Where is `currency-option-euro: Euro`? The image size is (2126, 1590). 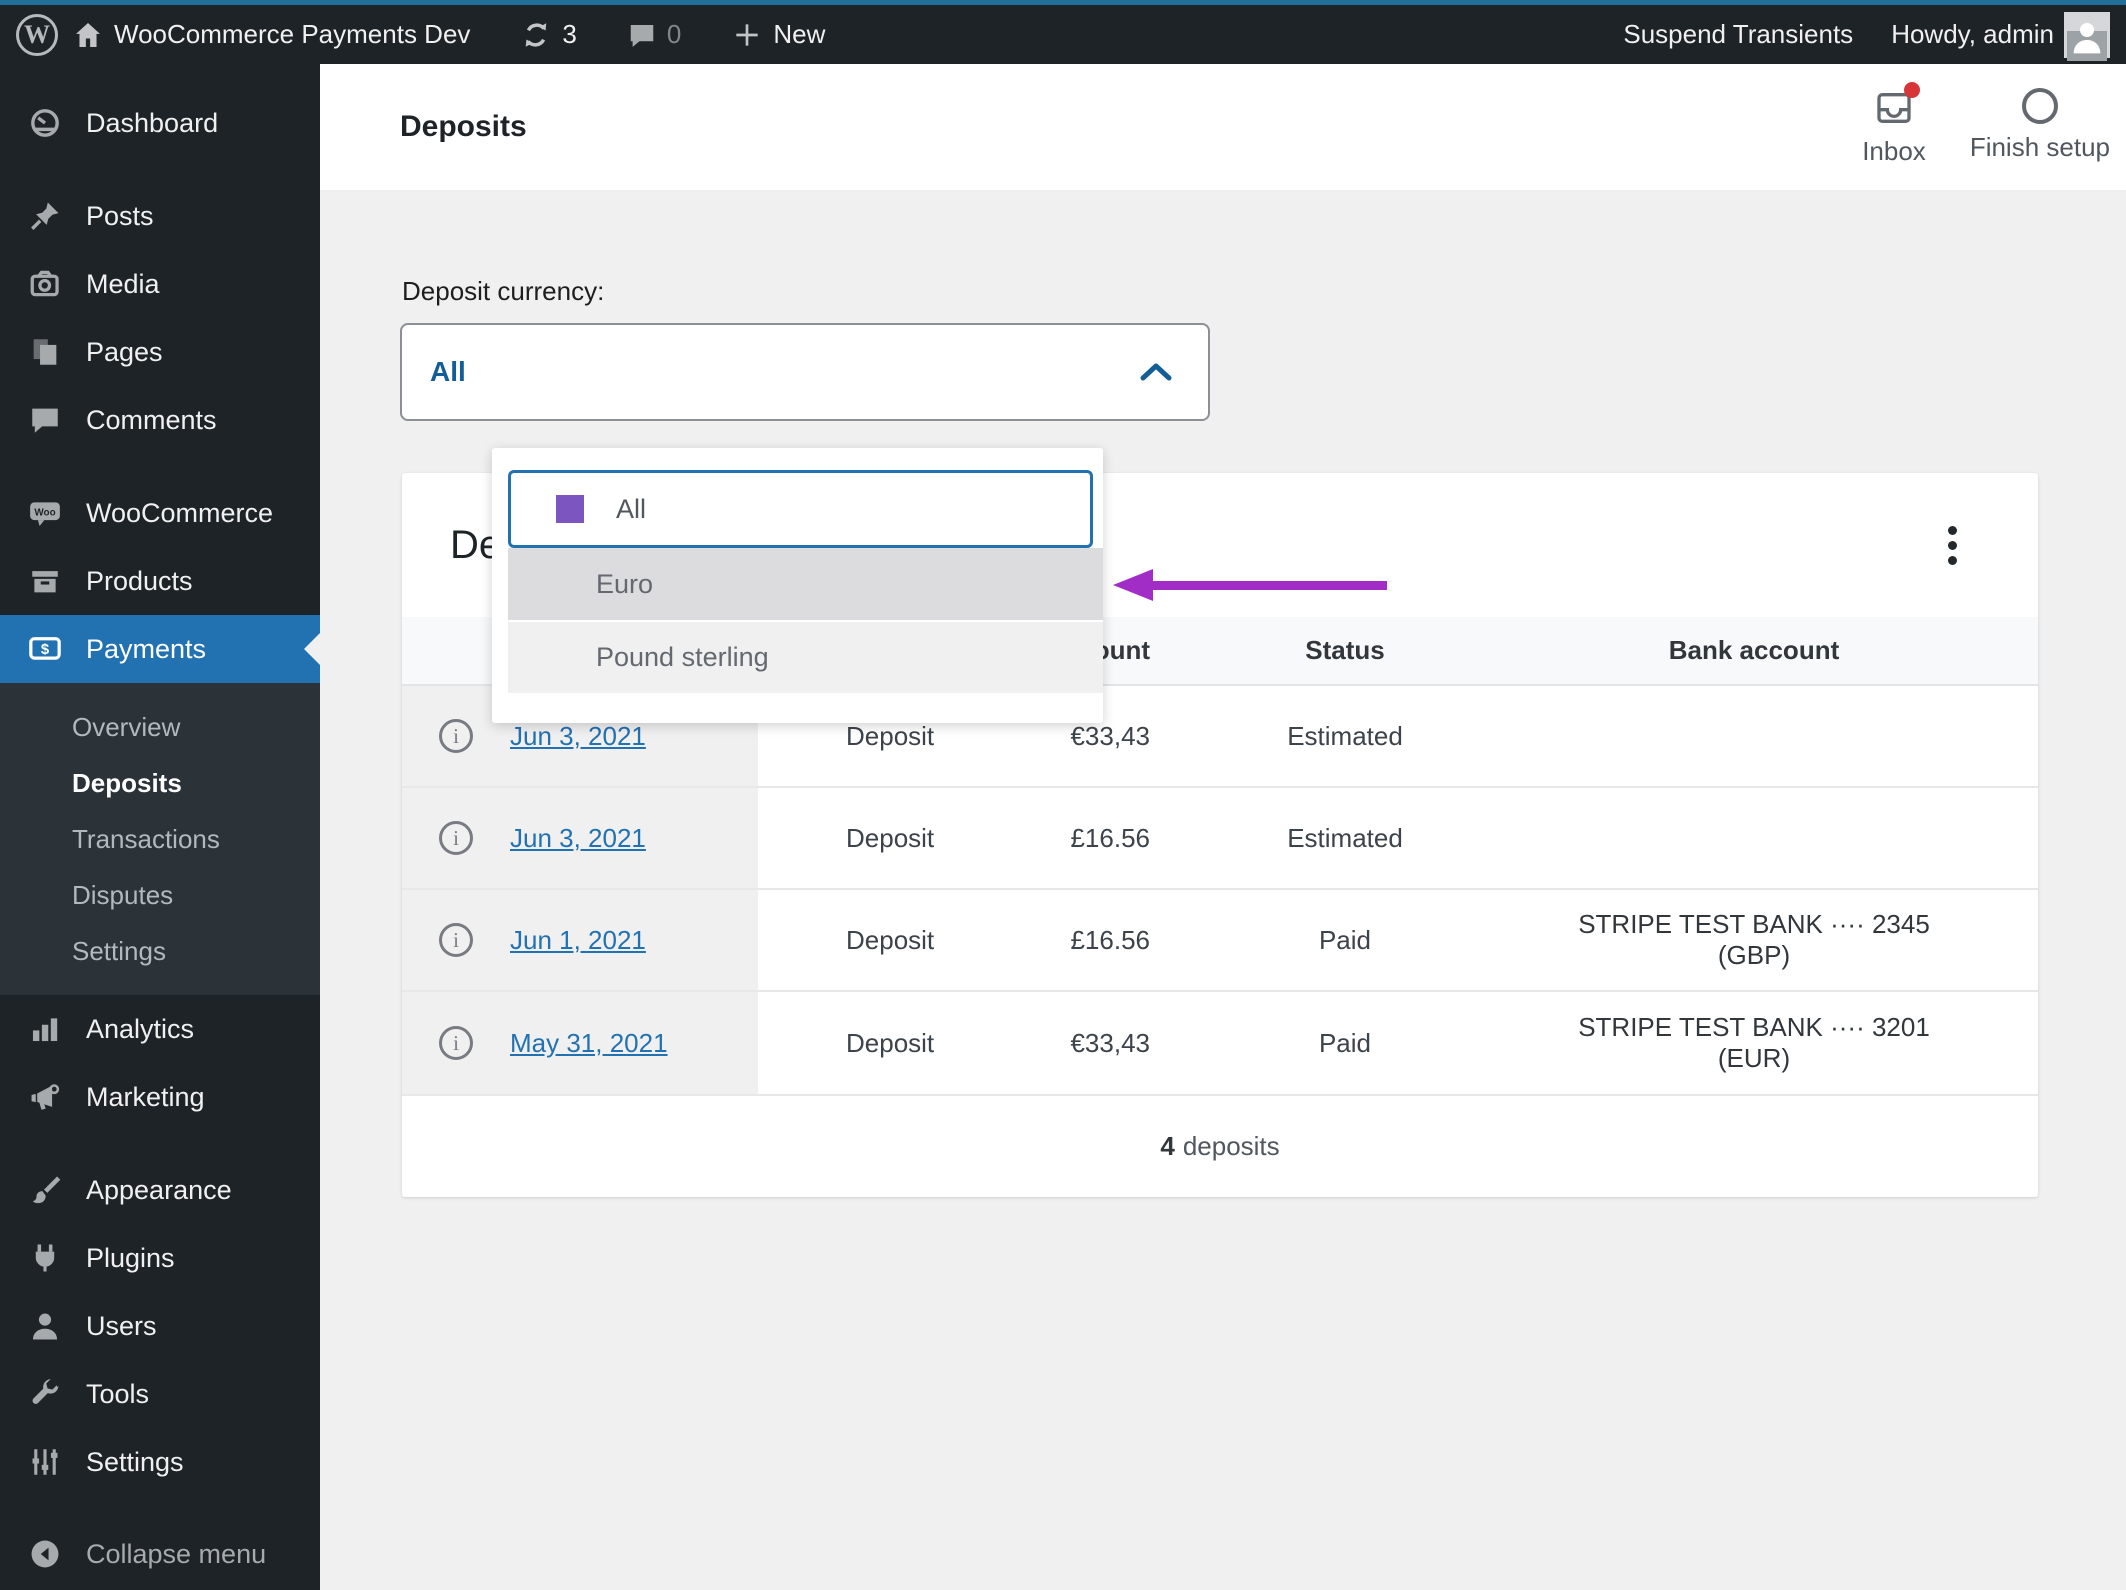
currency-option-euro: Euro is located at coordinates (805, 584).